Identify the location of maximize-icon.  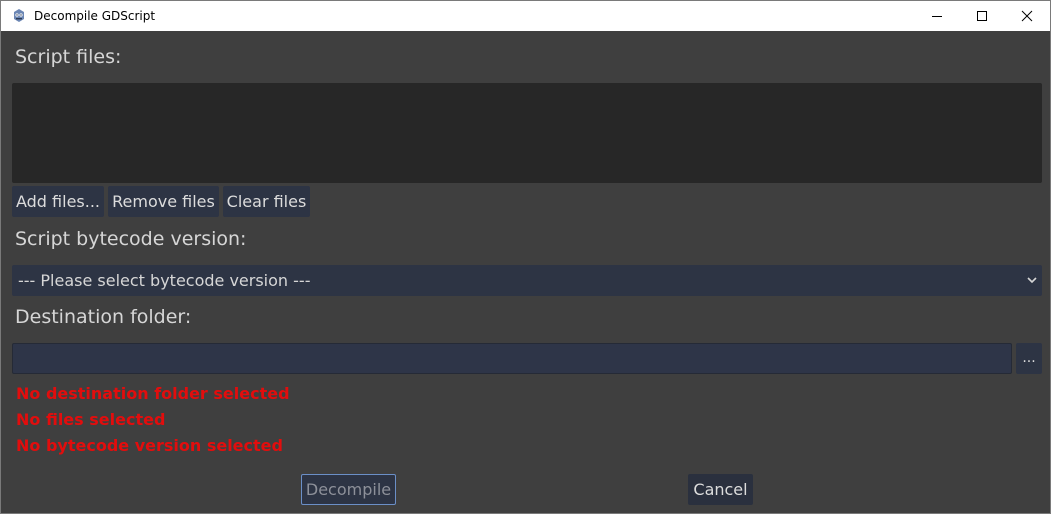
(982, 16).